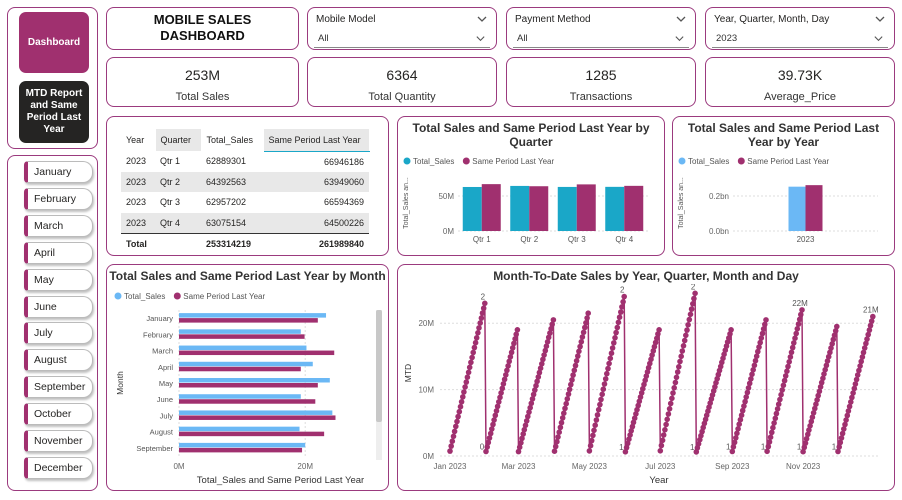 Image resolution: width=902 pixels, height=500 pixels. What do you see at coordinates (58, 252) in the screenshot?
I see `month-button-april: April` at bounding box center [58, 252].